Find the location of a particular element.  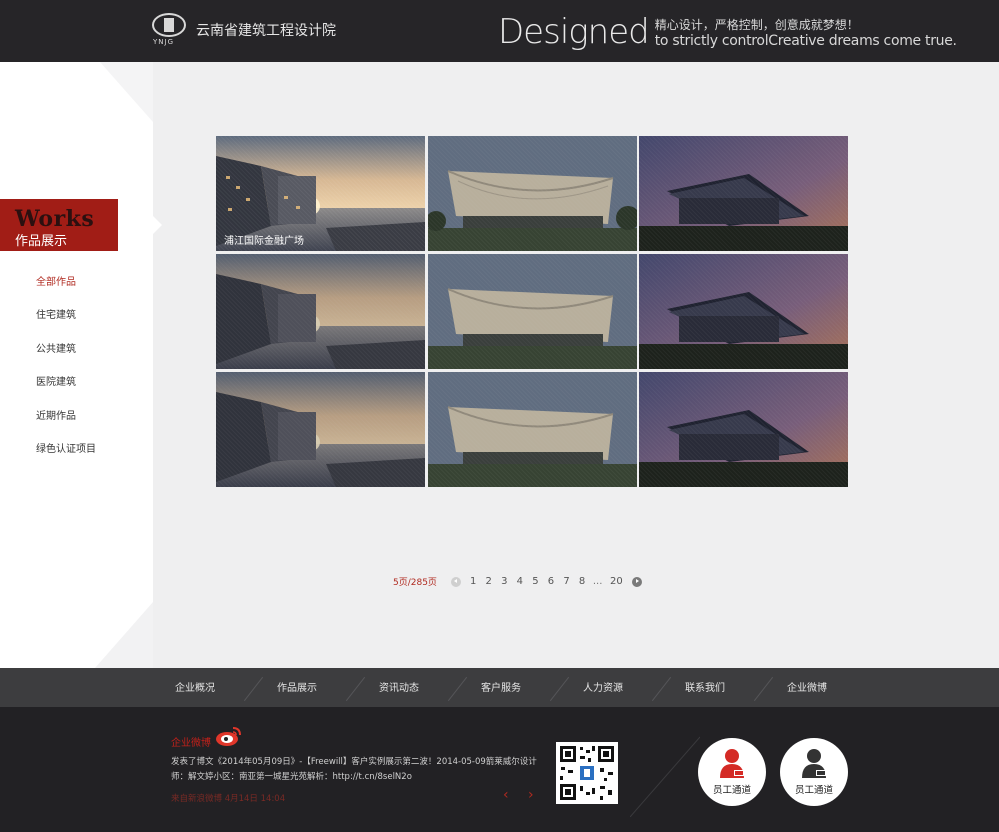

footer-nav-service: 客户服务 is located at coordinates (510, 687).